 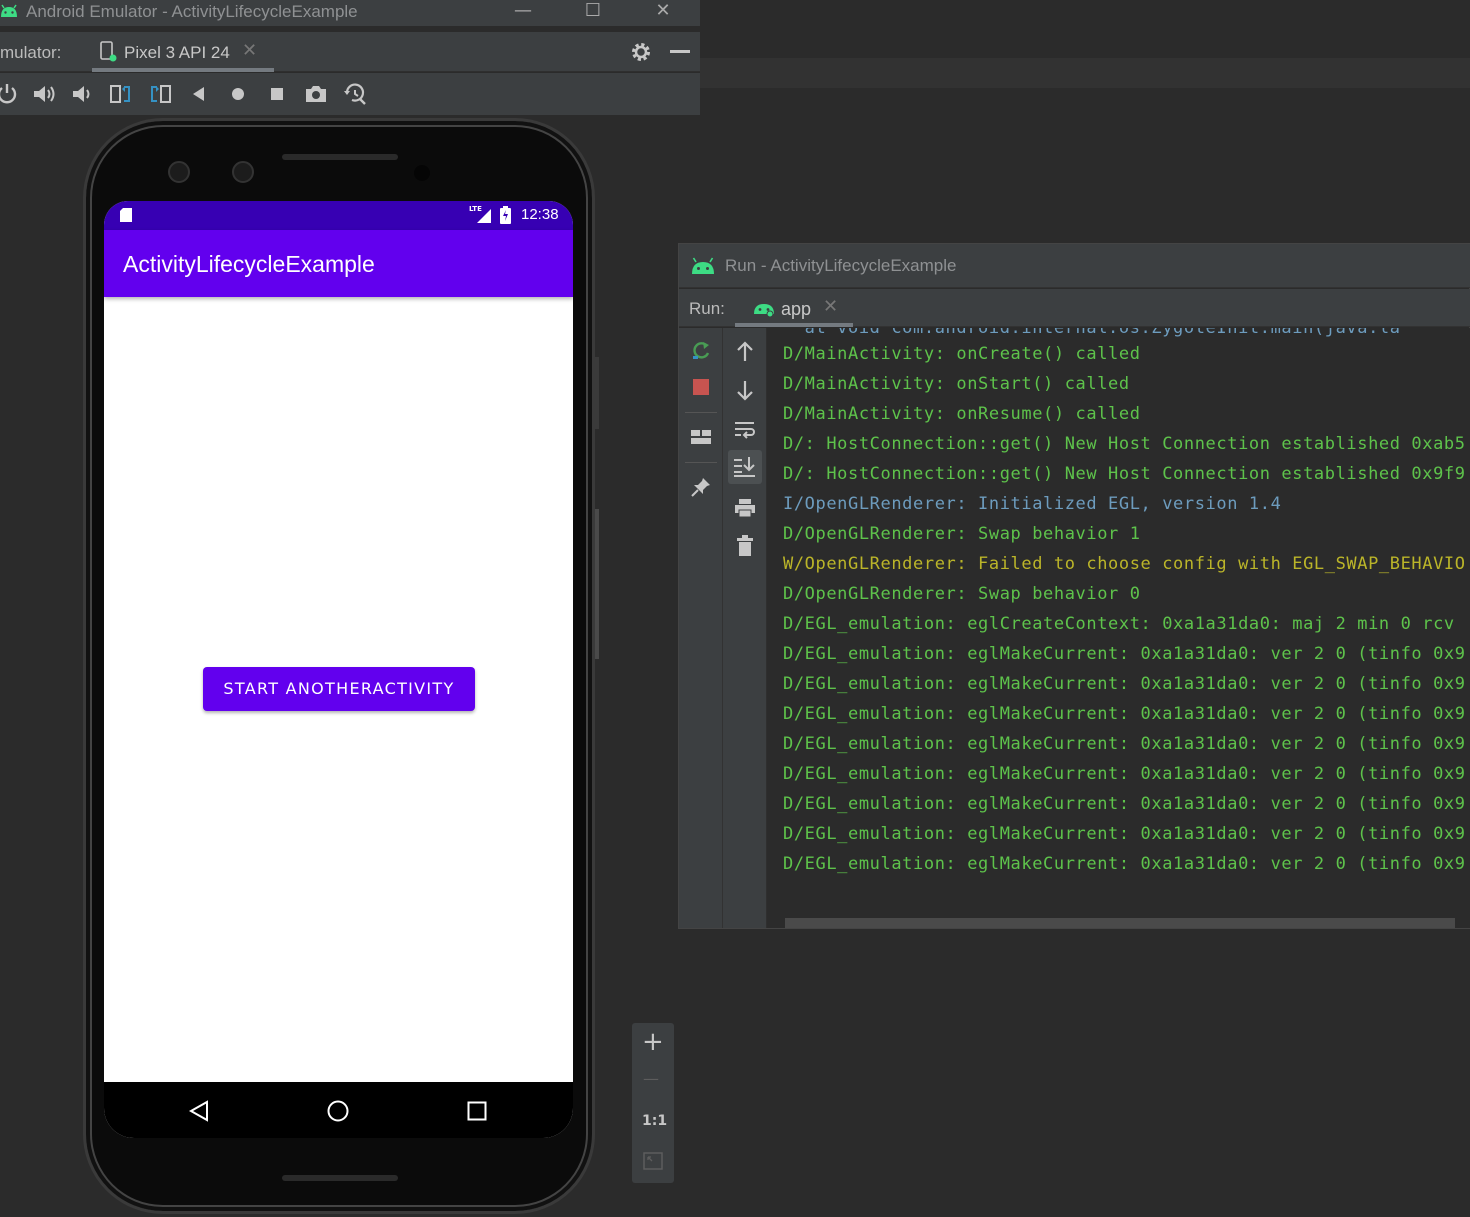 What do you see at coordinates (701, 437) in the screenshot?
I see `layout-icon` at bounding box center [701, 437].